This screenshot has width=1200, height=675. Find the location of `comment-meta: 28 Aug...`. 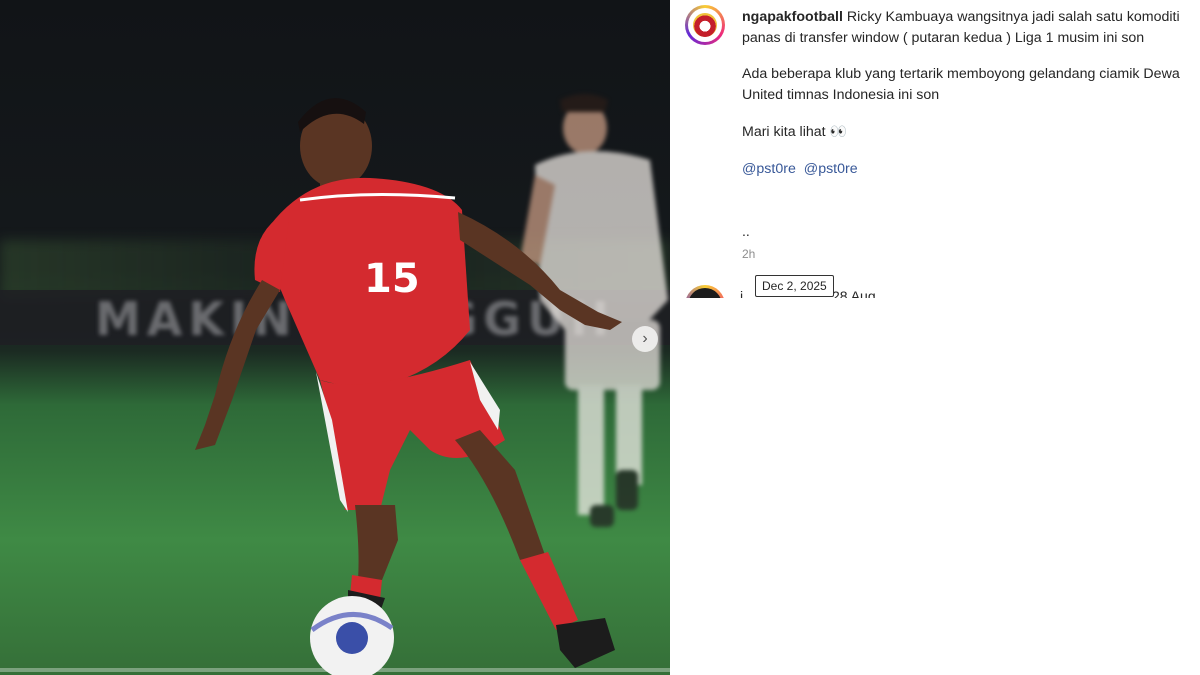

comment-meta: 28 Aug... is located at coordinates (860, 293).